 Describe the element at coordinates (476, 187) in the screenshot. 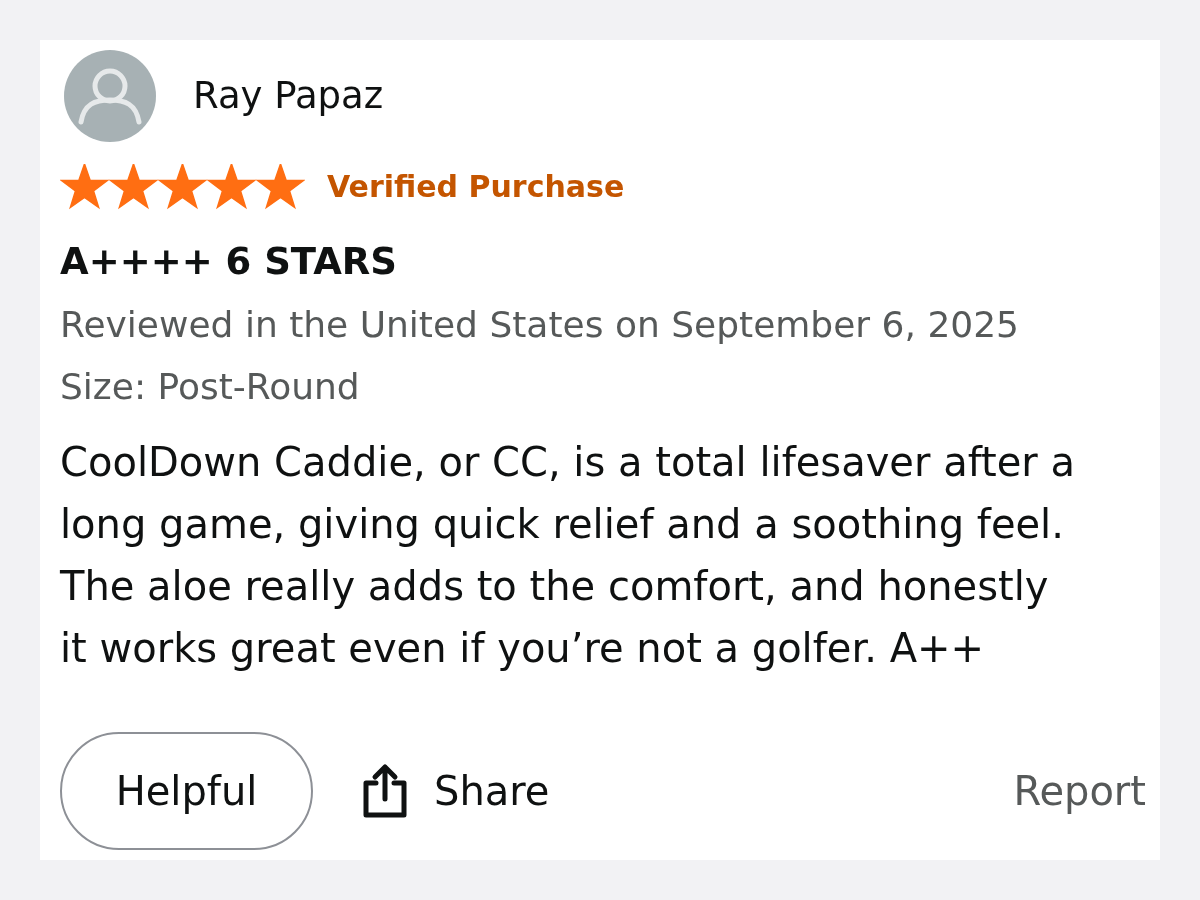

I see `verified-purchase-label: Verified Purchase` at that location.